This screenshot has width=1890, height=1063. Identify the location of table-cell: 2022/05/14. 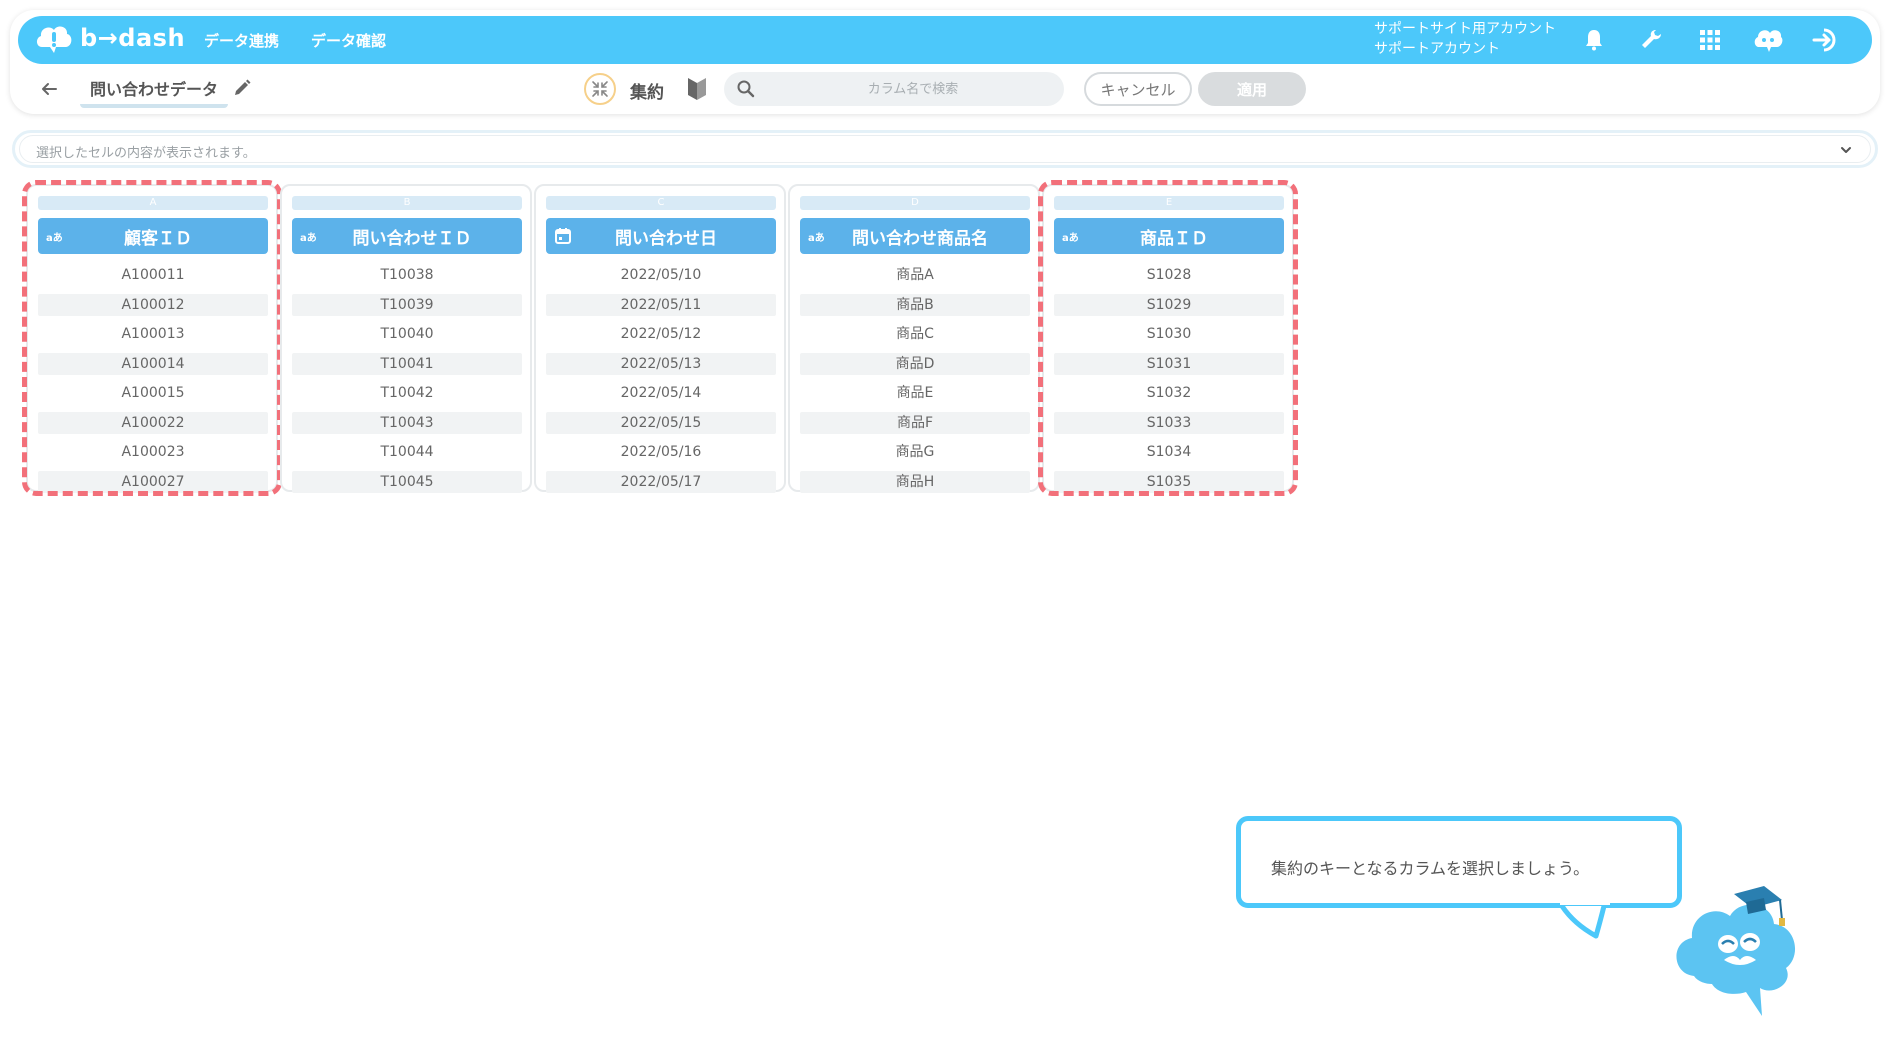
(661, 393).